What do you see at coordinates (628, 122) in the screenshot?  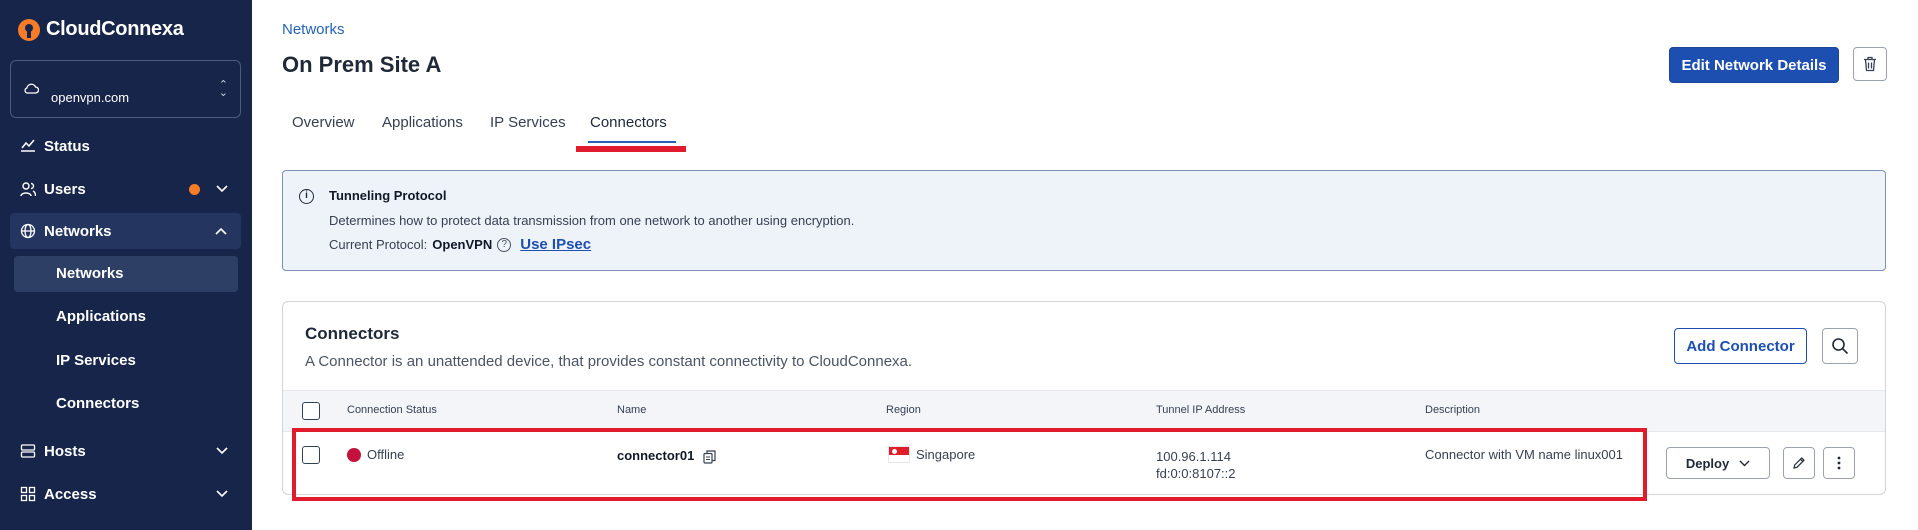 I see `tab-connectors: Connectors` at bounding box center [628, 122].